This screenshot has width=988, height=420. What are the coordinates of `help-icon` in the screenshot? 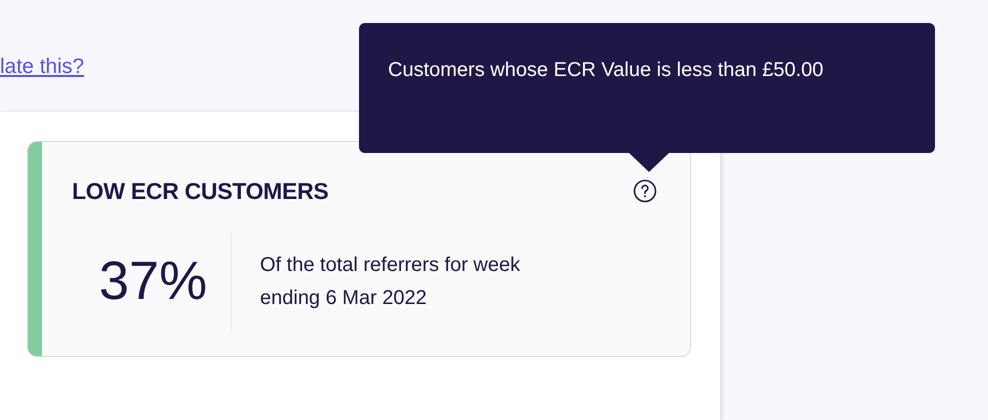 It's located at (645, 191).